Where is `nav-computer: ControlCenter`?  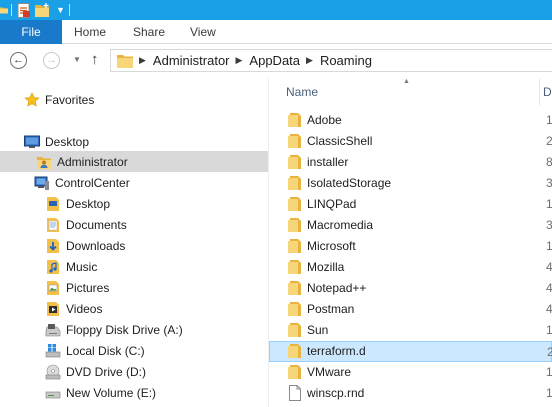
nav-computer: ControlCenter is located at coordinates (134, 182).